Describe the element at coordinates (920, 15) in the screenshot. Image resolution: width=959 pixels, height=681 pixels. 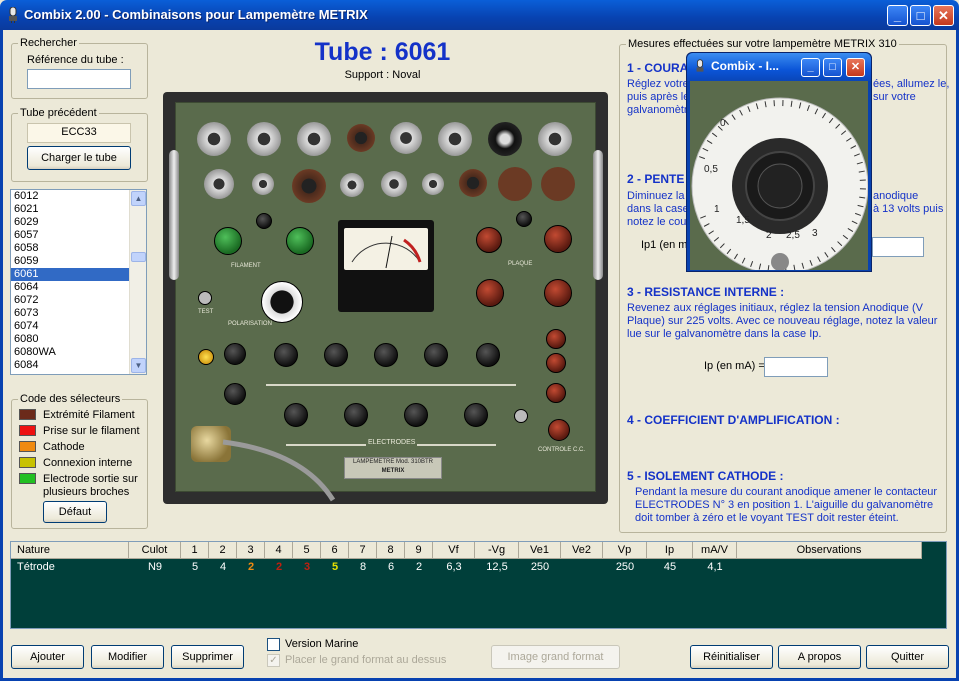
I see `maximize-button: □` at that location.